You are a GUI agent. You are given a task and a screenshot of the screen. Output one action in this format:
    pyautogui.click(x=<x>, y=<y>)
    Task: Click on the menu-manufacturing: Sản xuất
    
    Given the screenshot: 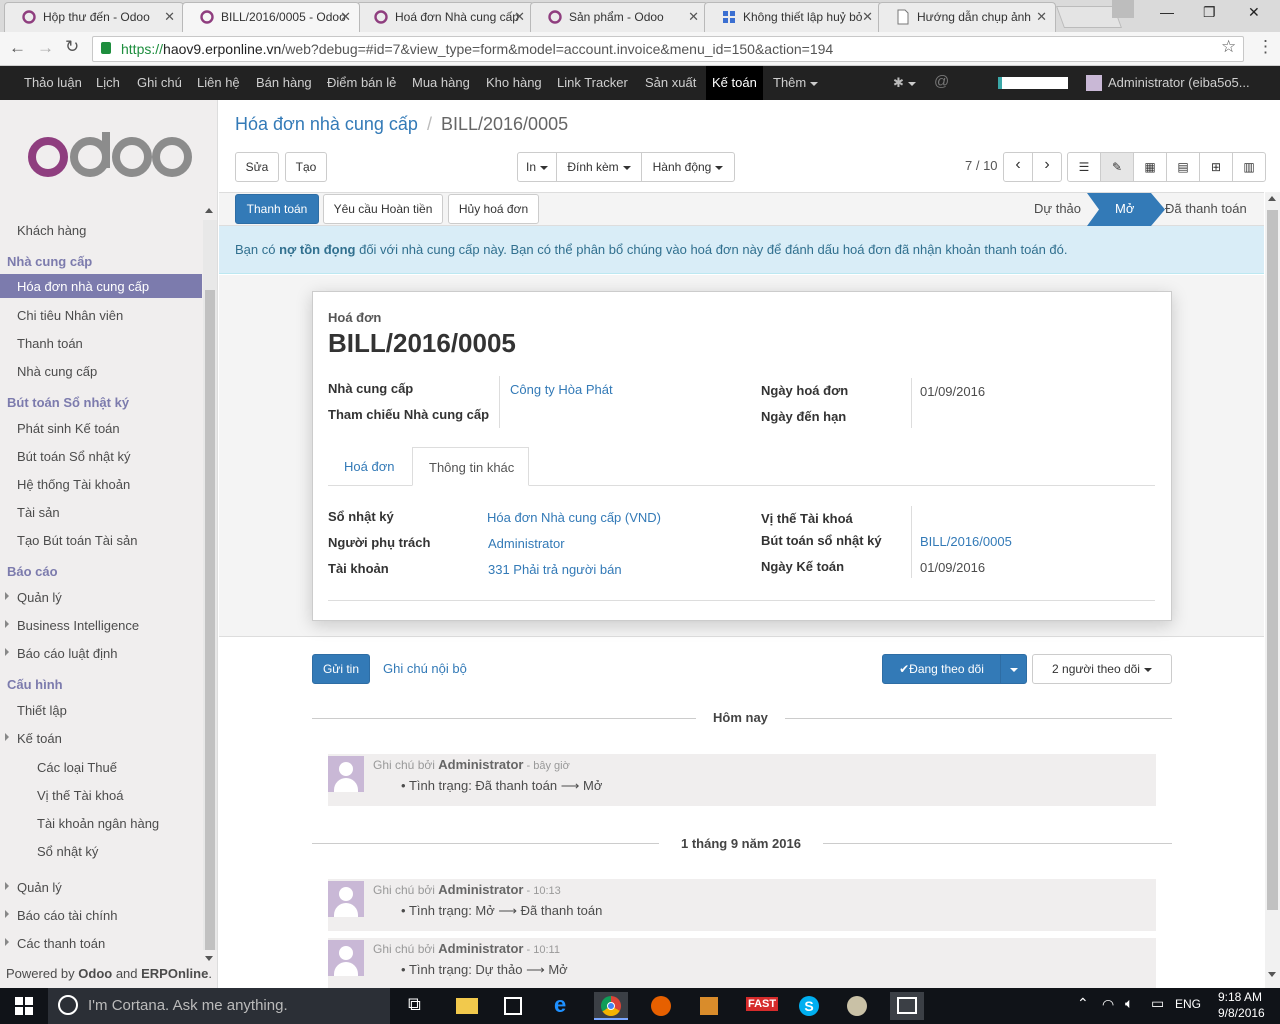 What is the action you would take?
    pyautogui.click(x=670, y=83)
    